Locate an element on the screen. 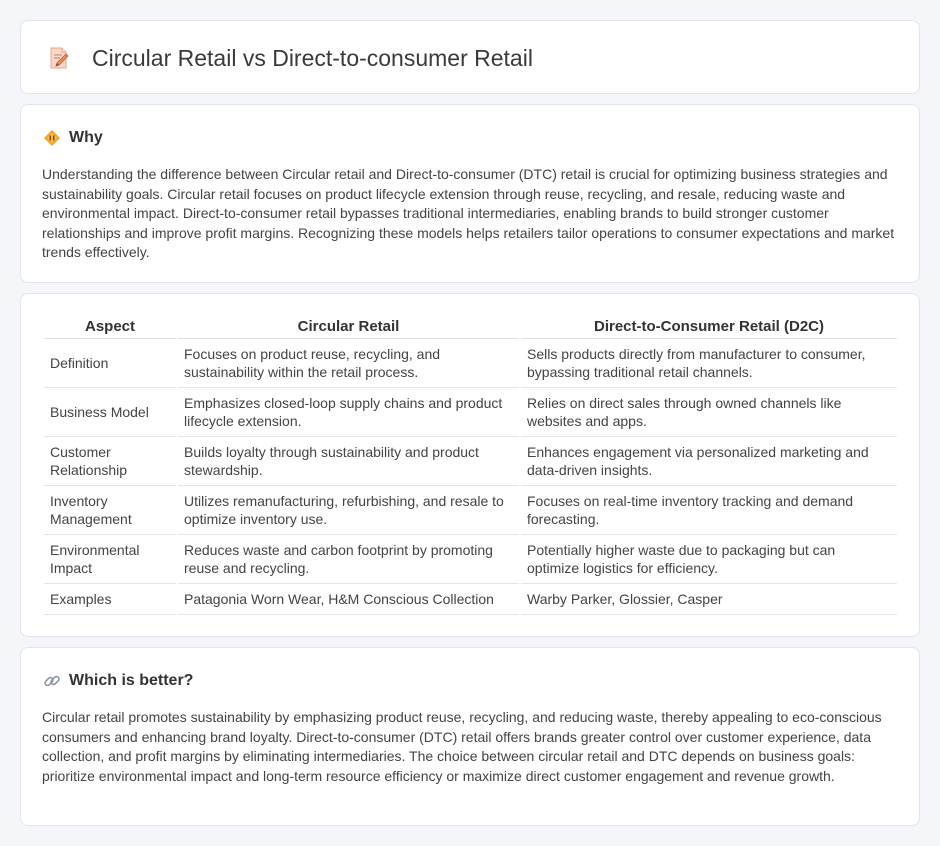 This screenshot has width=940, height=846. better-heading: Which is better? is located at coordinates (118, 681).